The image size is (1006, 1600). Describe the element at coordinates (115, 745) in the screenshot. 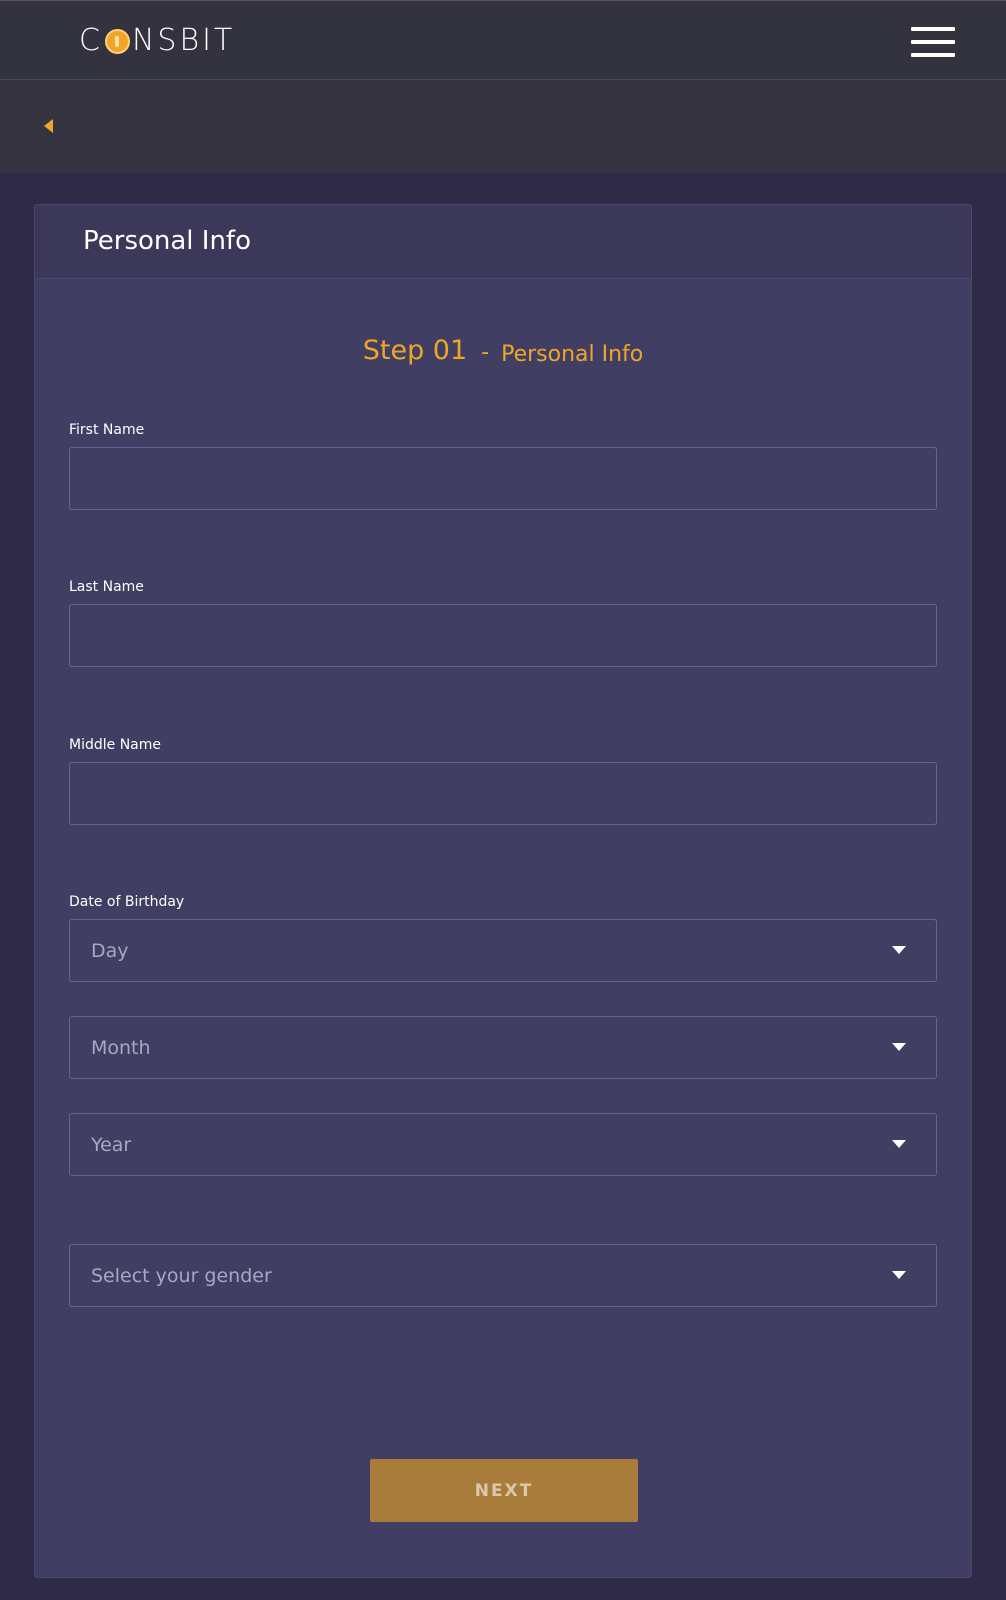

I see `middle-name-label: Middle Name` at that location.